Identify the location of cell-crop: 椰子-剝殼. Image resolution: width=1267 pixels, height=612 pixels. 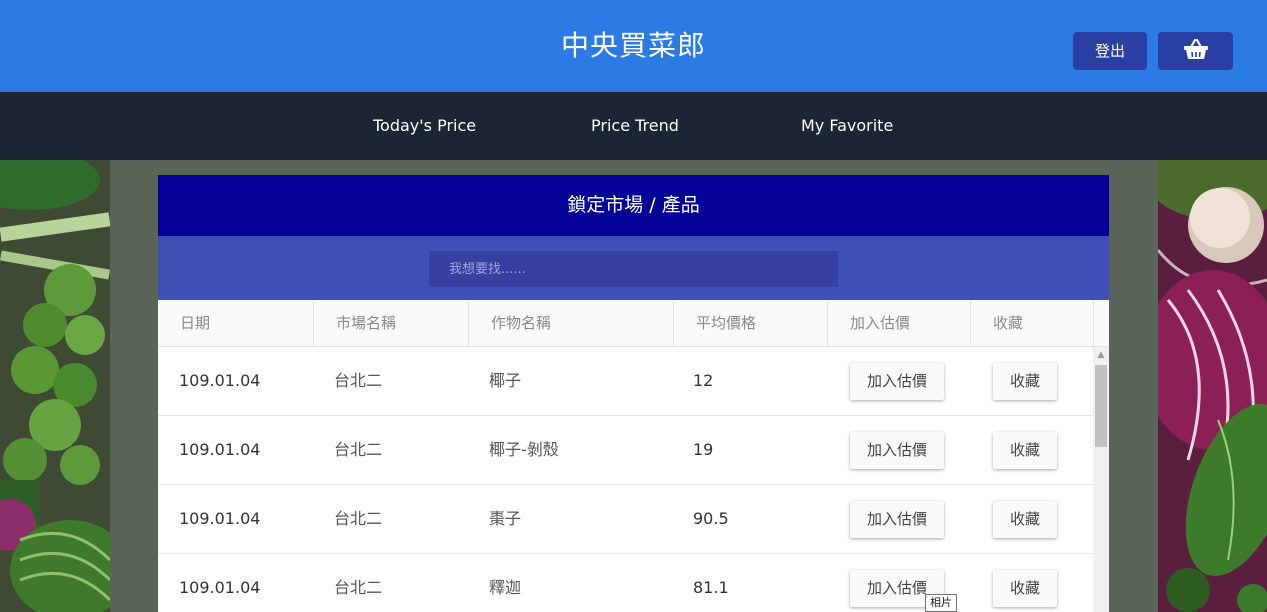
(524, 449).